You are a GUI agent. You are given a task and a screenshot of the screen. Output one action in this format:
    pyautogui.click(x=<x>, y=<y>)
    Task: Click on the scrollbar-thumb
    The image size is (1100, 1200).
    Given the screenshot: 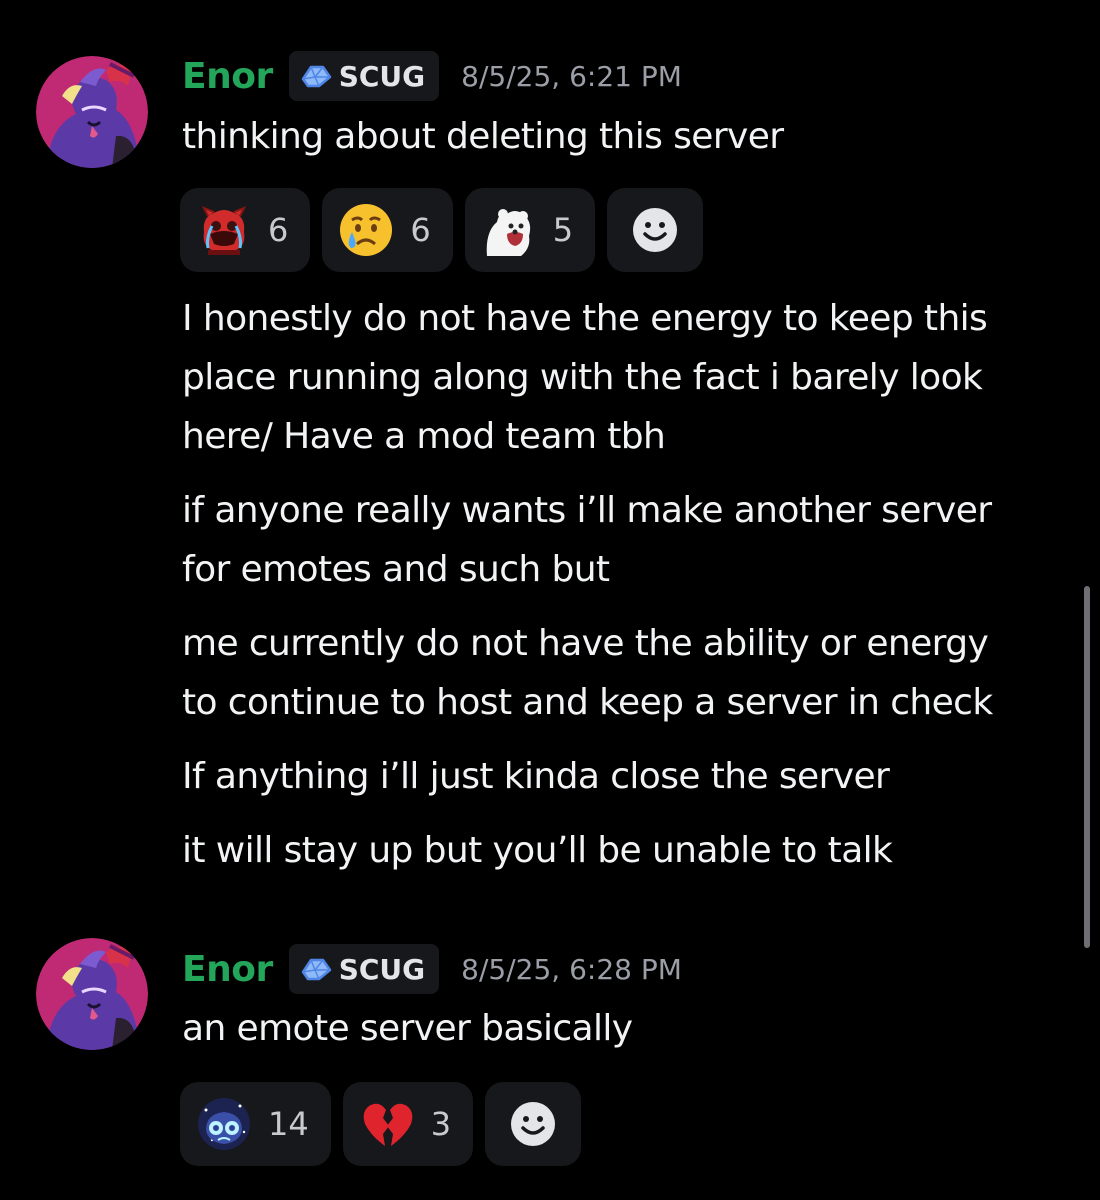 What is the action you would take?
    pyautogui.click(x=1087, y=767)
    